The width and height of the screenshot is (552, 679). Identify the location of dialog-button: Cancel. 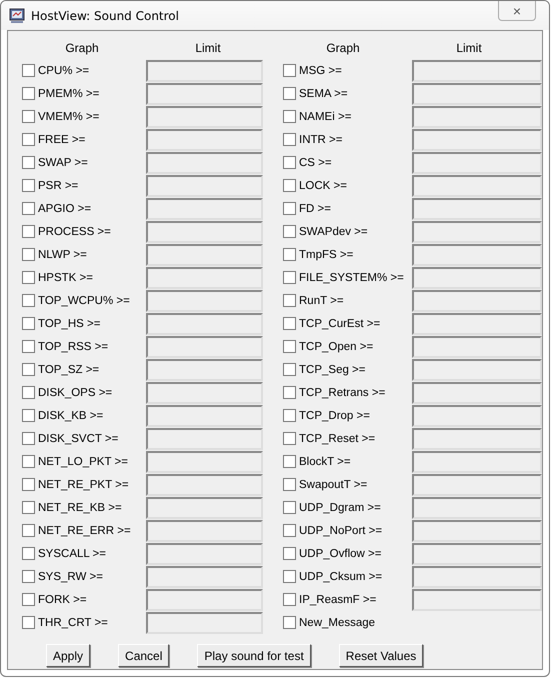
(144, 655).